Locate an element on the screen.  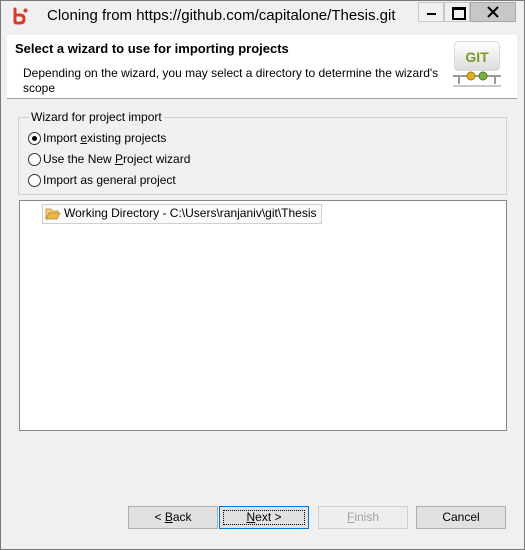
maximize-button is located at coordinates (457, 12).